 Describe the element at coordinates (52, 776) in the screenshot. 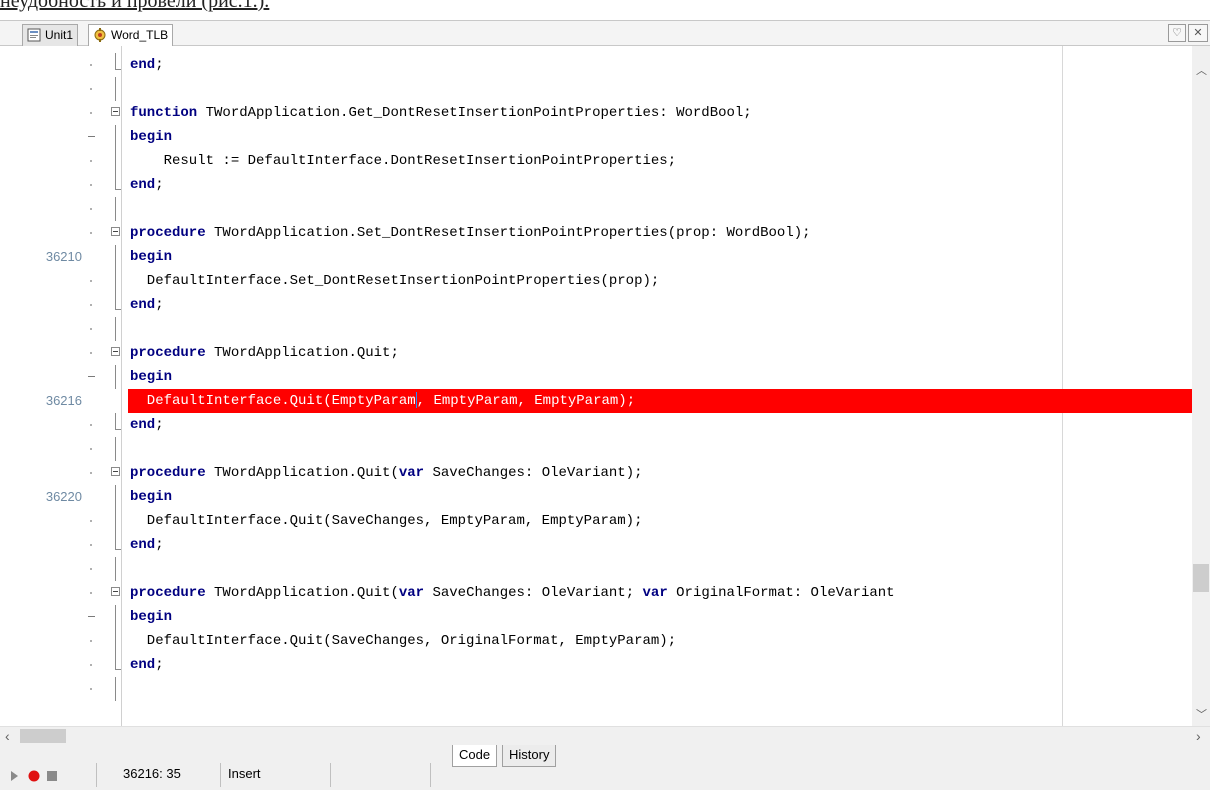

I see `stop-macro-icon` at that location.